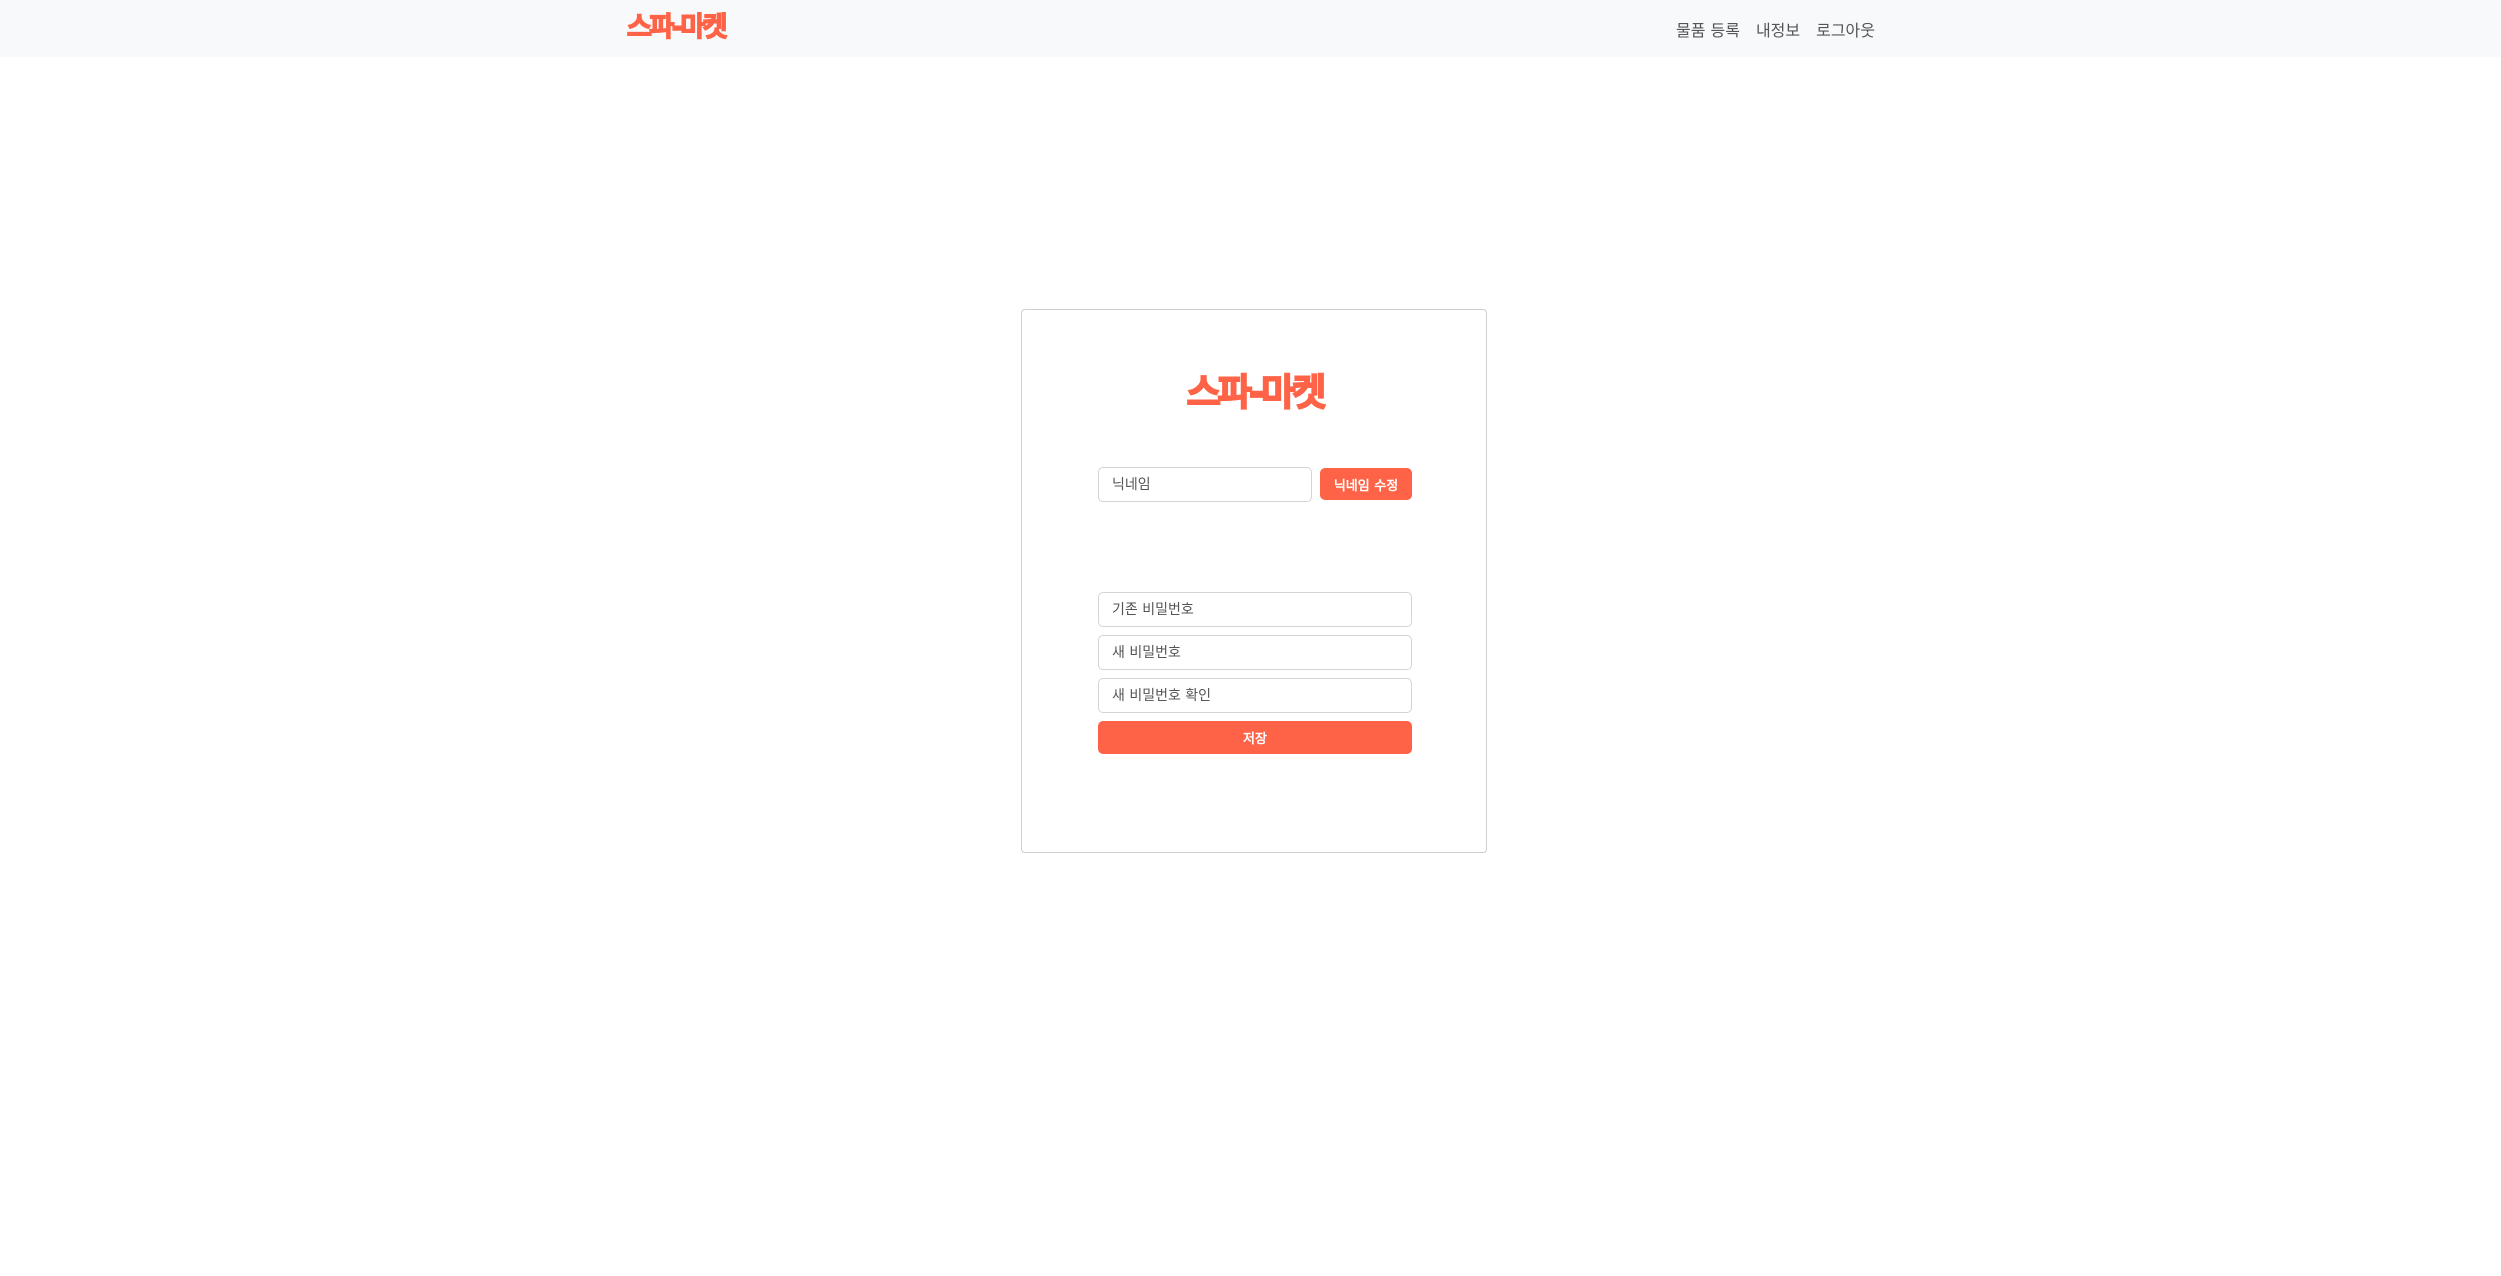 The width and height of the screenshot is (2501, 1276). I want to click on save-button: 저장, so click(1255, 737).